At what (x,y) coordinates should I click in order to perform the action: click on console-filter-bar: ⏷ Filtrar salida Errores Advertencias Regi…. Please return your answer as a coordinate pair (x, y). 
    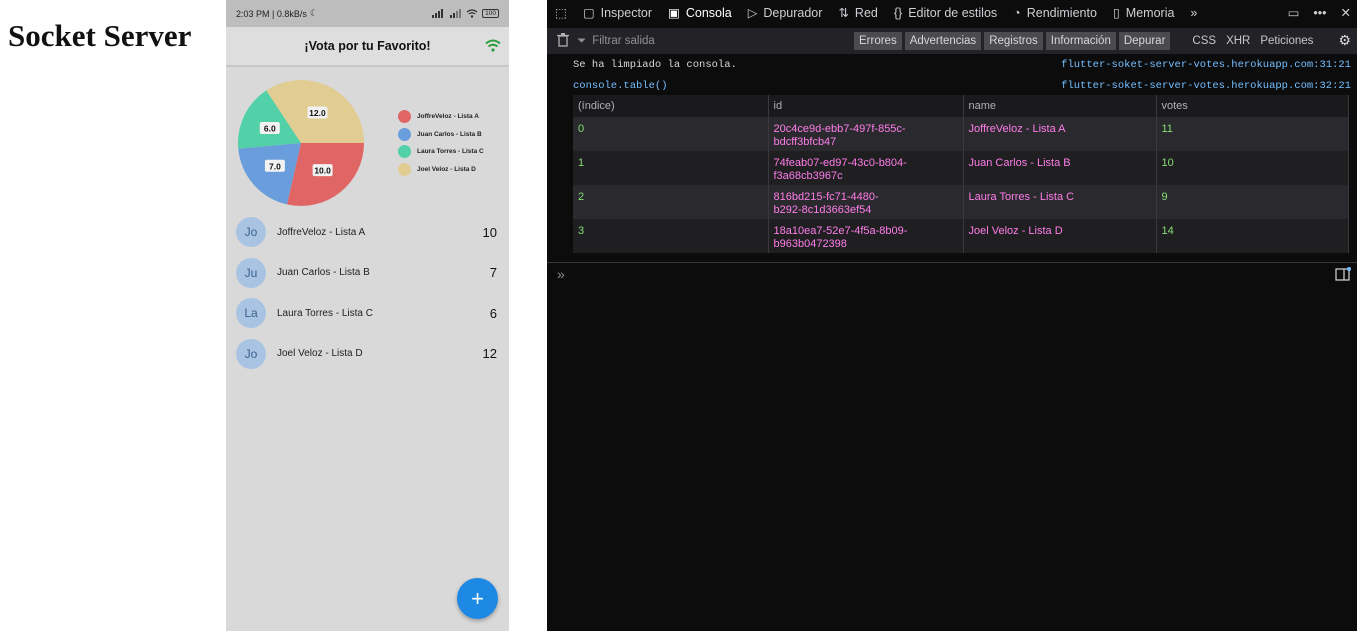
    Looking at the image, I should click on (952, 41).